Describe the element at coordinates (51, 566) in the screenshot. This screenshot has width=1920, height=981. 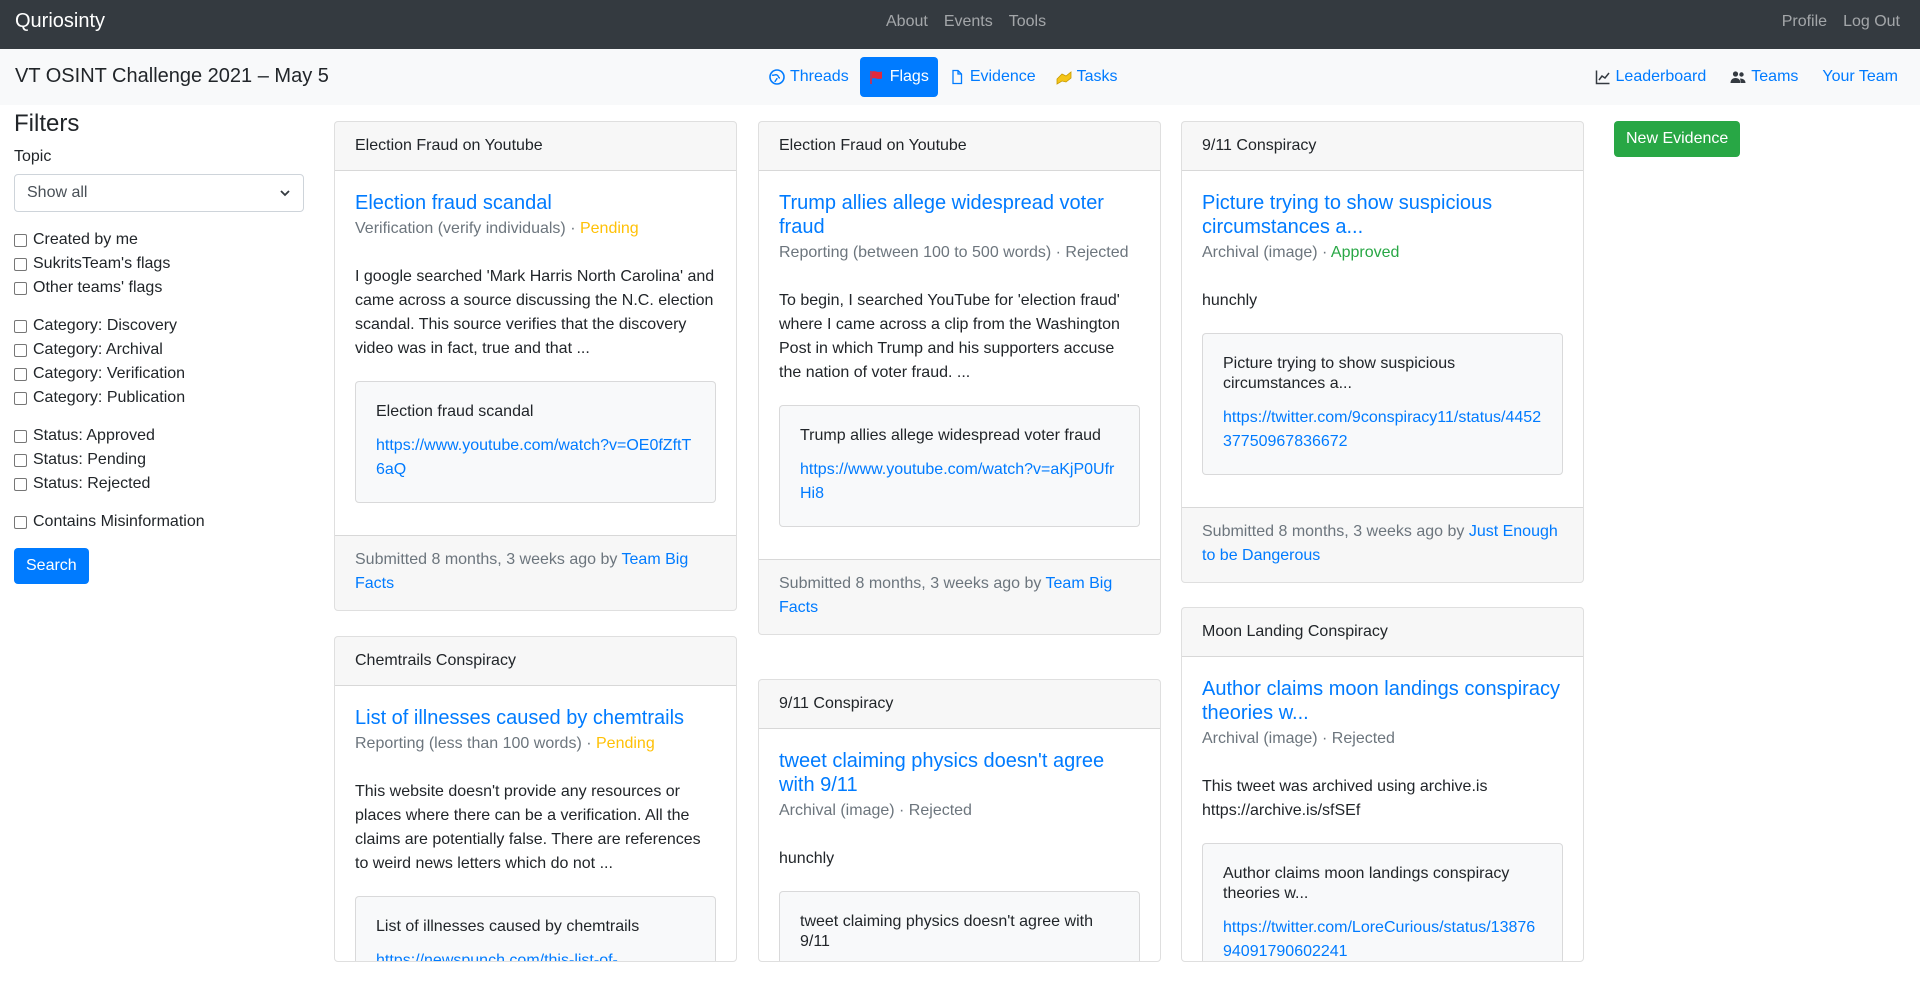
I see `search-button: Search` at that location.